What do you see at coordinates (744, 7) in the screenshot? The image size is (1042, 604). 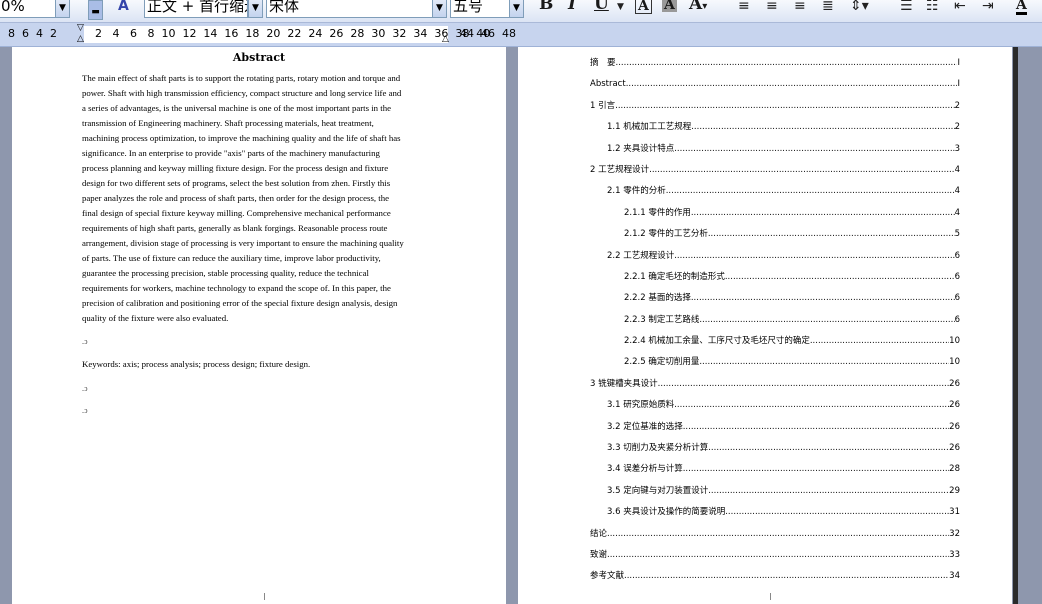 I see `align-left-icon: ≡` at bounding box center [744, 7].